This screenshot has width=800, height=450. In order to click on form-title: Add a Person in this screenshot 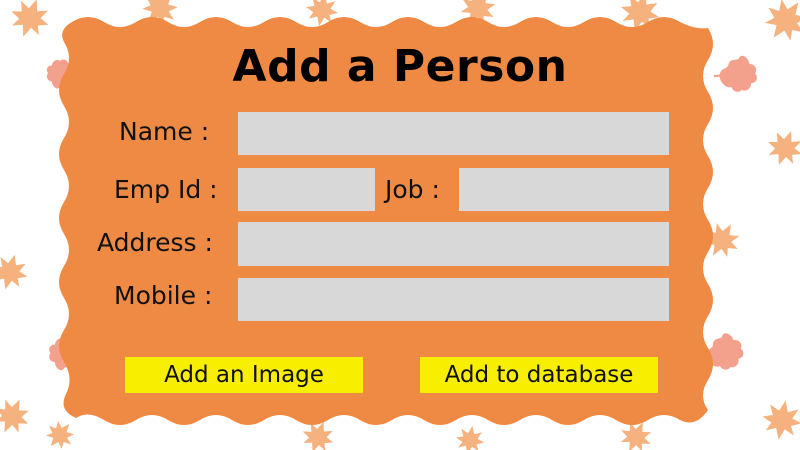, I will do `click(400, 66)`.